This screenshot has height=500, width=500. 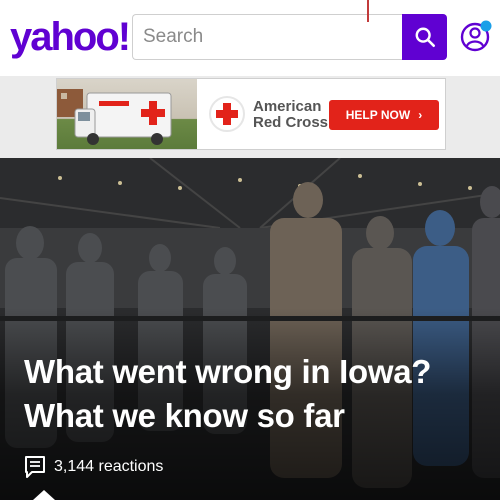 What do you see at coordinates (251, 114) in the screenshot?
I see `red-cross-ad: American Red Cross HELP NOW ›` at bounding box center [251, 114].